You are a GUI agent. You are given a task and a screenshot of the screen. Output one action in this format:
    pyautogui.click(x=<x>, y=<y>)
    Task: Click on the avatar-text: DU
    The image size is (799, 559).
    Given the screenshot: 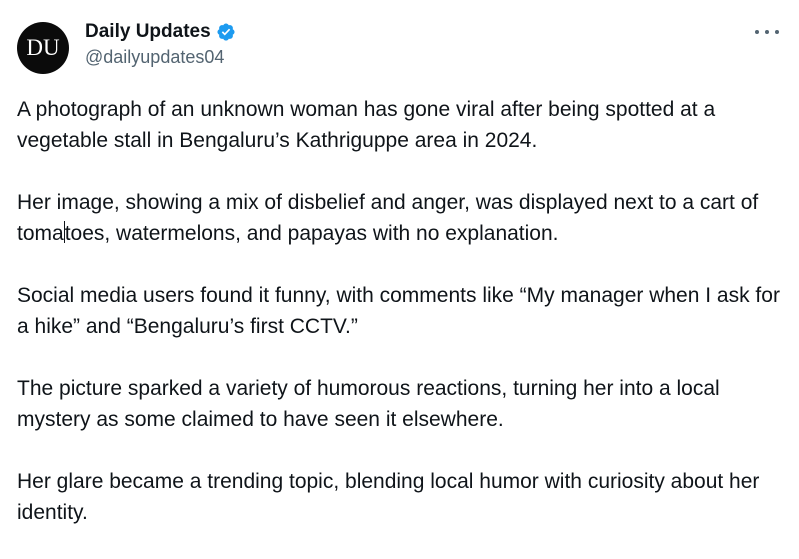 What is the action you would take?
    pyautogui.click(x=43, y=47)
    